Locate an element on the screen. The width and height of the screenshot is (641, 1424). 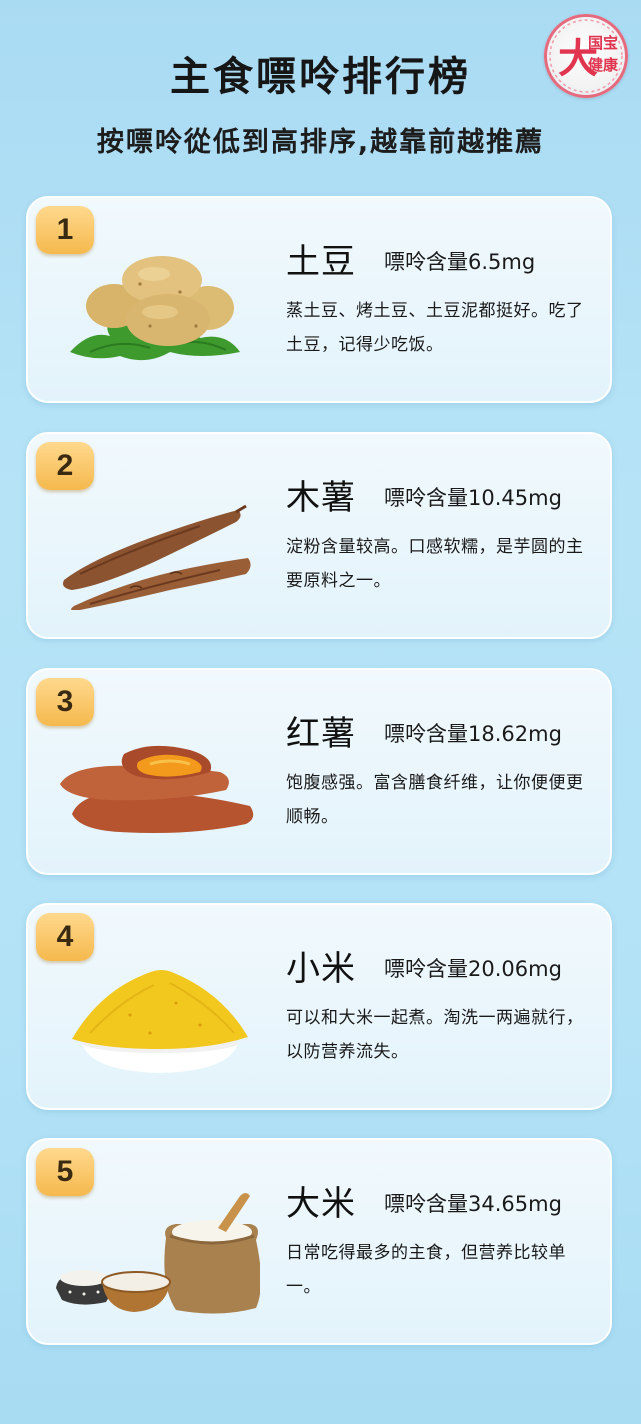
brand-logo: 大 国宝 健康 is located at coordinates (586, 56).